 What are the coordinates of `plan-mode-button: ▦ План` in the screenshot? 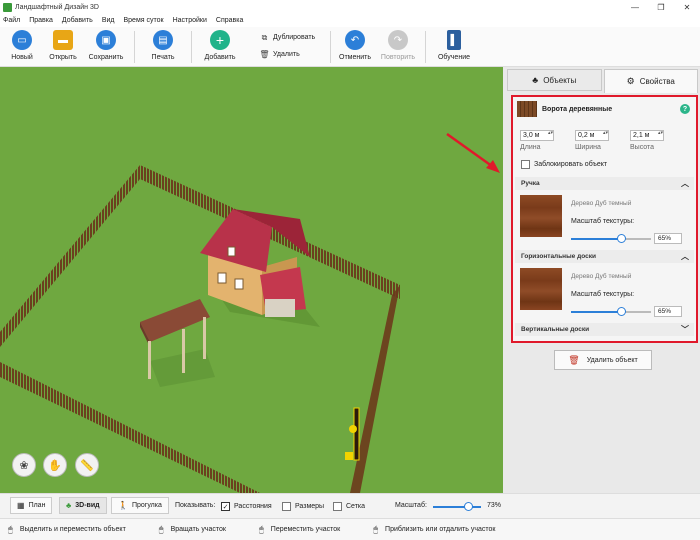 It's located at (31, 505).